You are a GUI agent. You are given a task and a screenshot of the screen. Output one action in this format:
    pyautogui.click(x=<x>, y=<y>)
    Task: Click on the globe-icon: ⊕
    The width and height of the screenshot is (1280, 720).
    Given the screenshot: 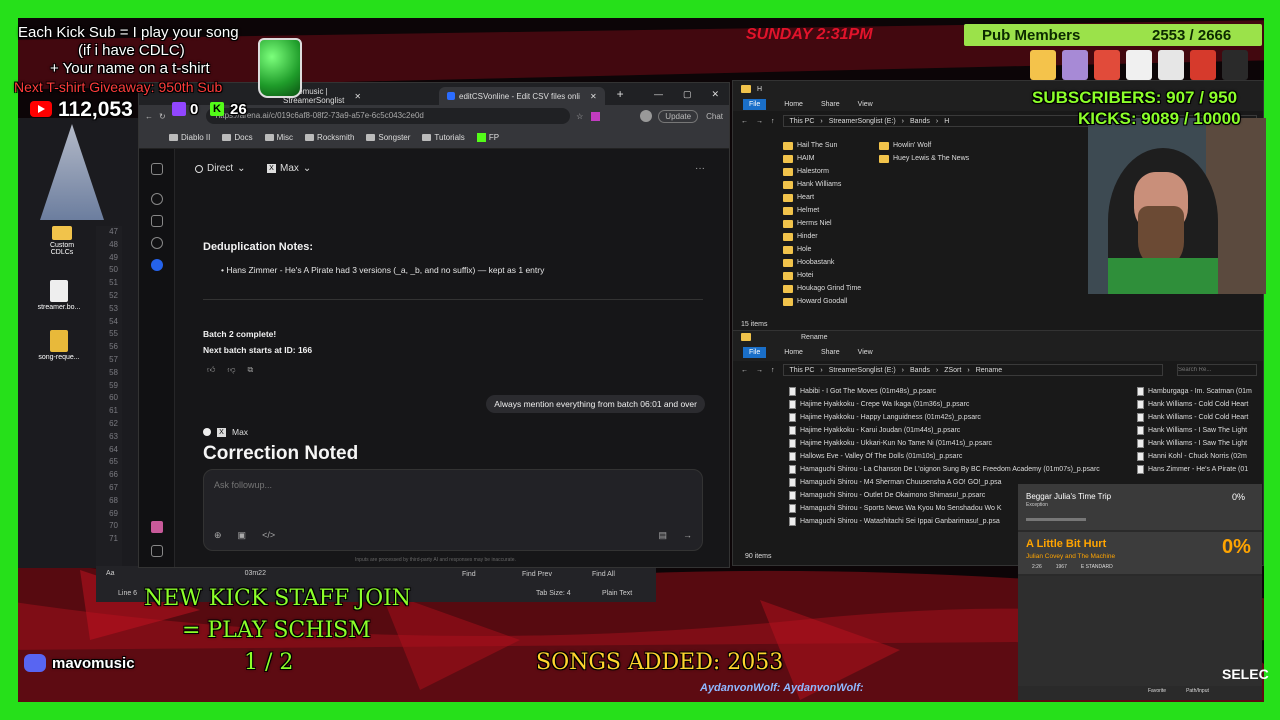 What is the action you would take?
    pyautogui.click(x=218, y=535)
    